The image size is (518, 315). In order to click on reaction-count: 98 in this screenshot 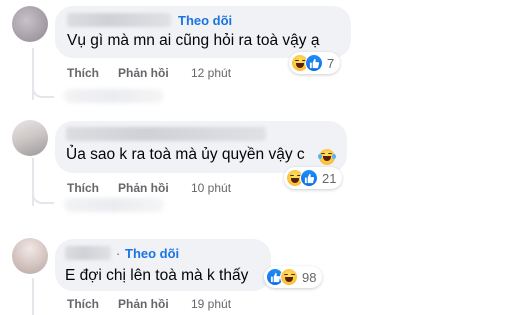, I will do `click(309, 277)`.